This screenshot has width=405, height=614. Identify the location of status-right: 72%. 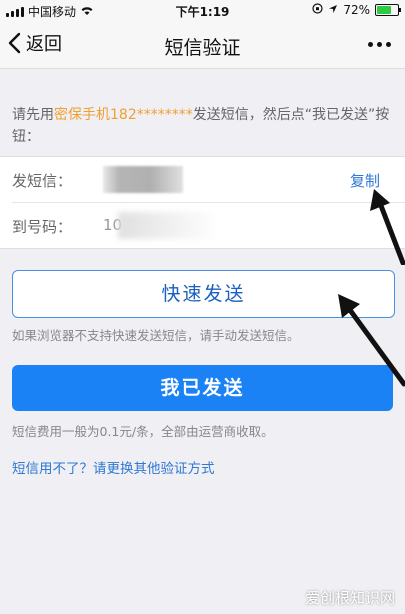
(356, 10).